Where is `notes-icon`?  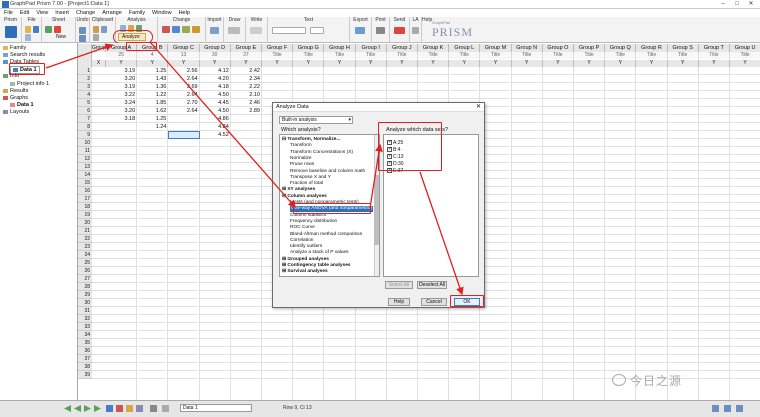 notes-icon is located at coordinates (153, 408).